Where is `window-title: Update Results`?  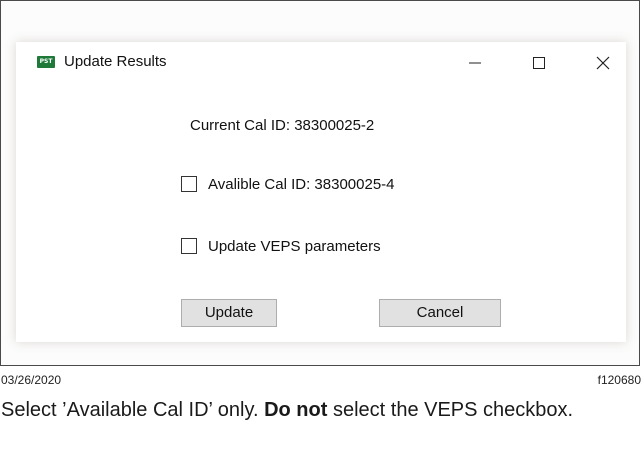 window-title: Update Results is located at coordinates (115, 61).